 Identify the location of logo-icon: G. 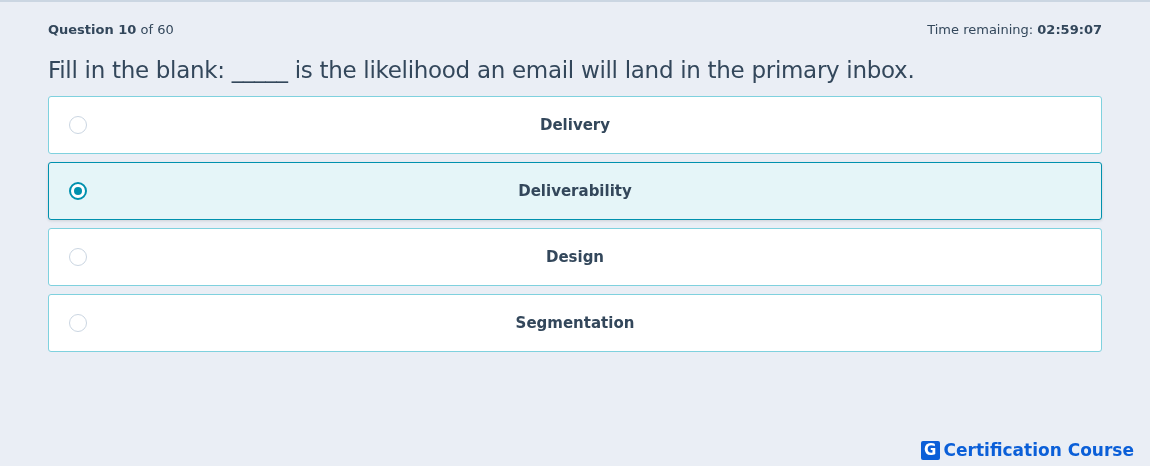
(930, 450).